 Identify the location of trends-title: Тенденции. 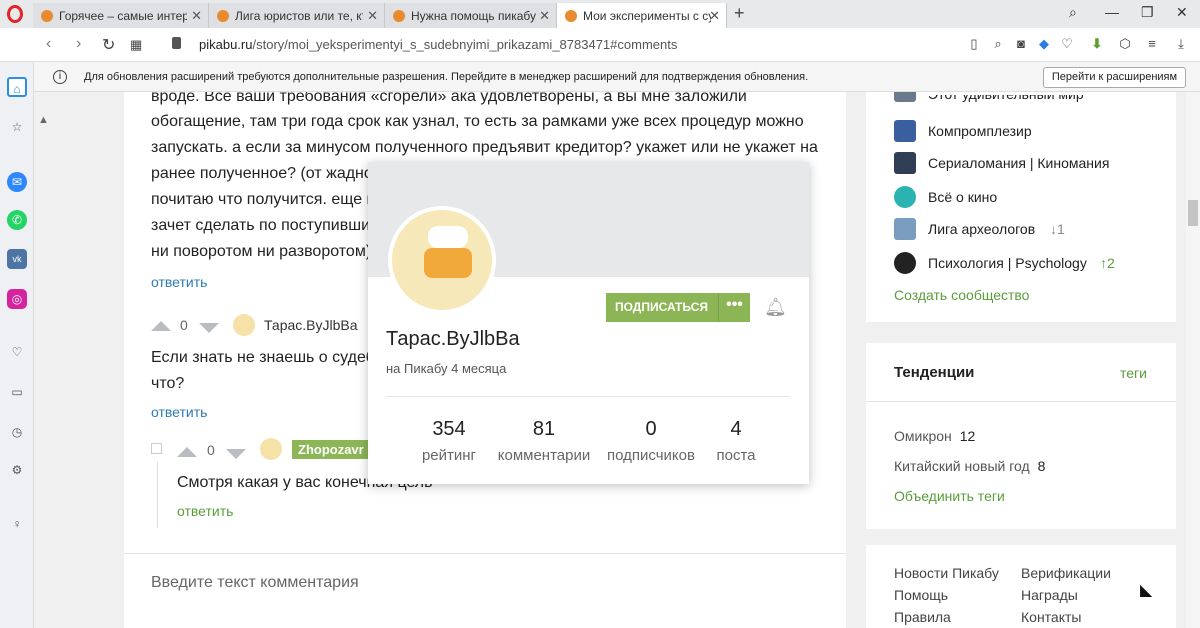
(934, 372).